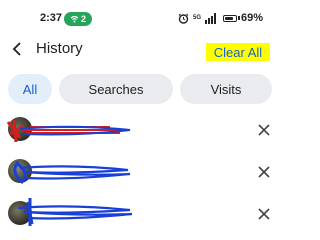  Describe the element at coordinates (59, 48) in the screenshot. I see `page-title: History` at that location.